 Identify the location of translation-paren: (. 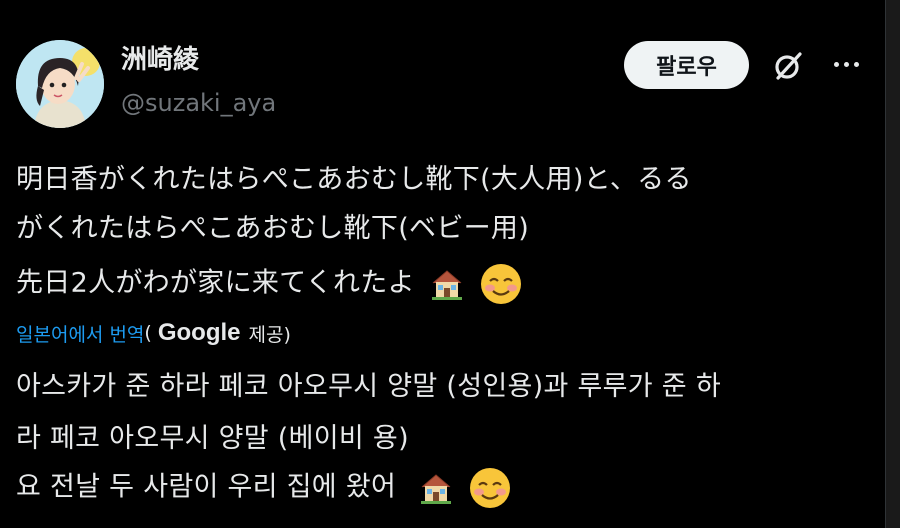
(148, 333).